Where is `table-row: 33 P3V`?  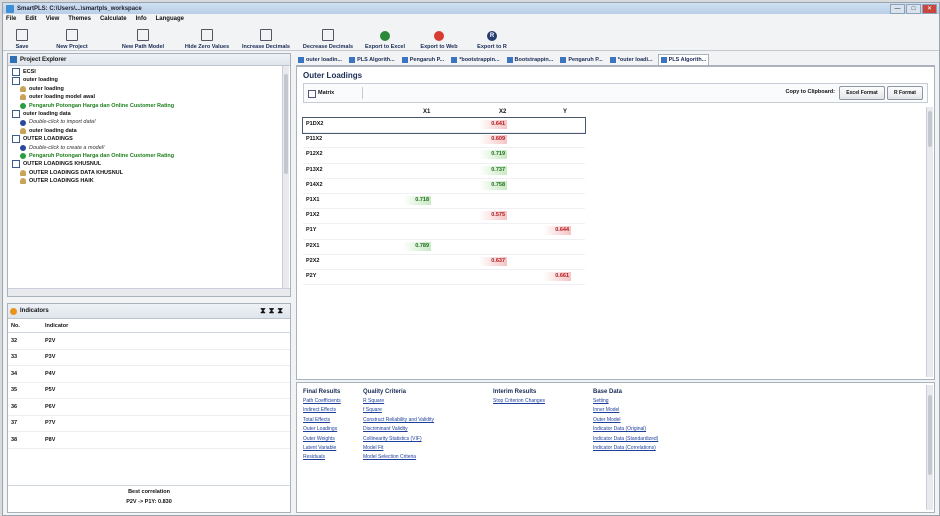 table-row: 33 P3V is located at coordinates (149, 357).